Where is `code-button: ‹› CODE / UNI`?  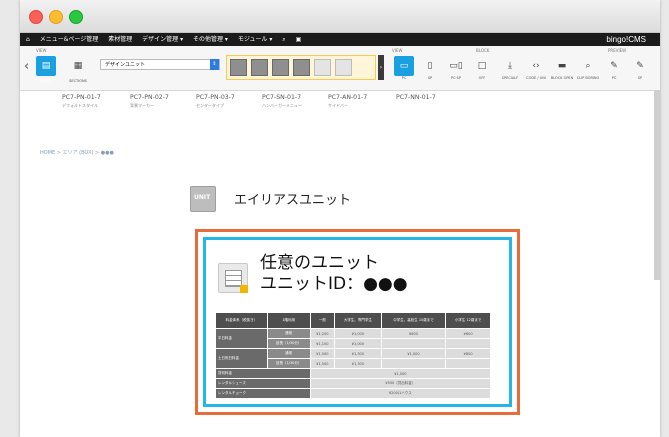 code-button: ‹› CODE / UNI is located at coordinates (536, 68).